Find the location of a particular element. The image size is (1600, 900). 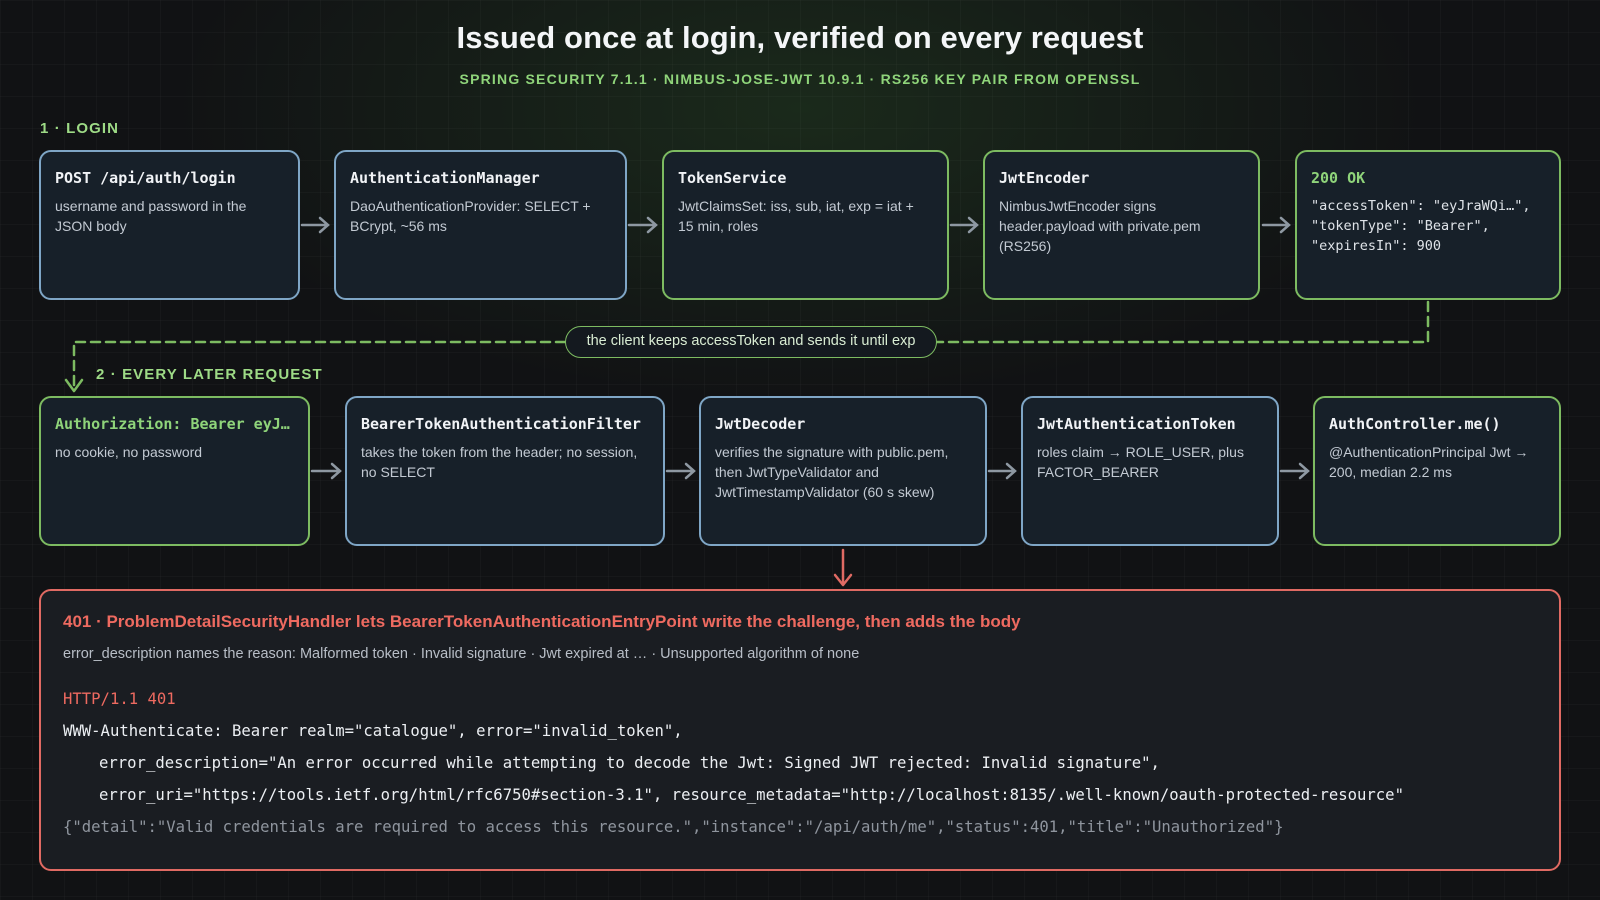

card-title: JwtAuthenticationToken is located at coordinates (1136, 424).